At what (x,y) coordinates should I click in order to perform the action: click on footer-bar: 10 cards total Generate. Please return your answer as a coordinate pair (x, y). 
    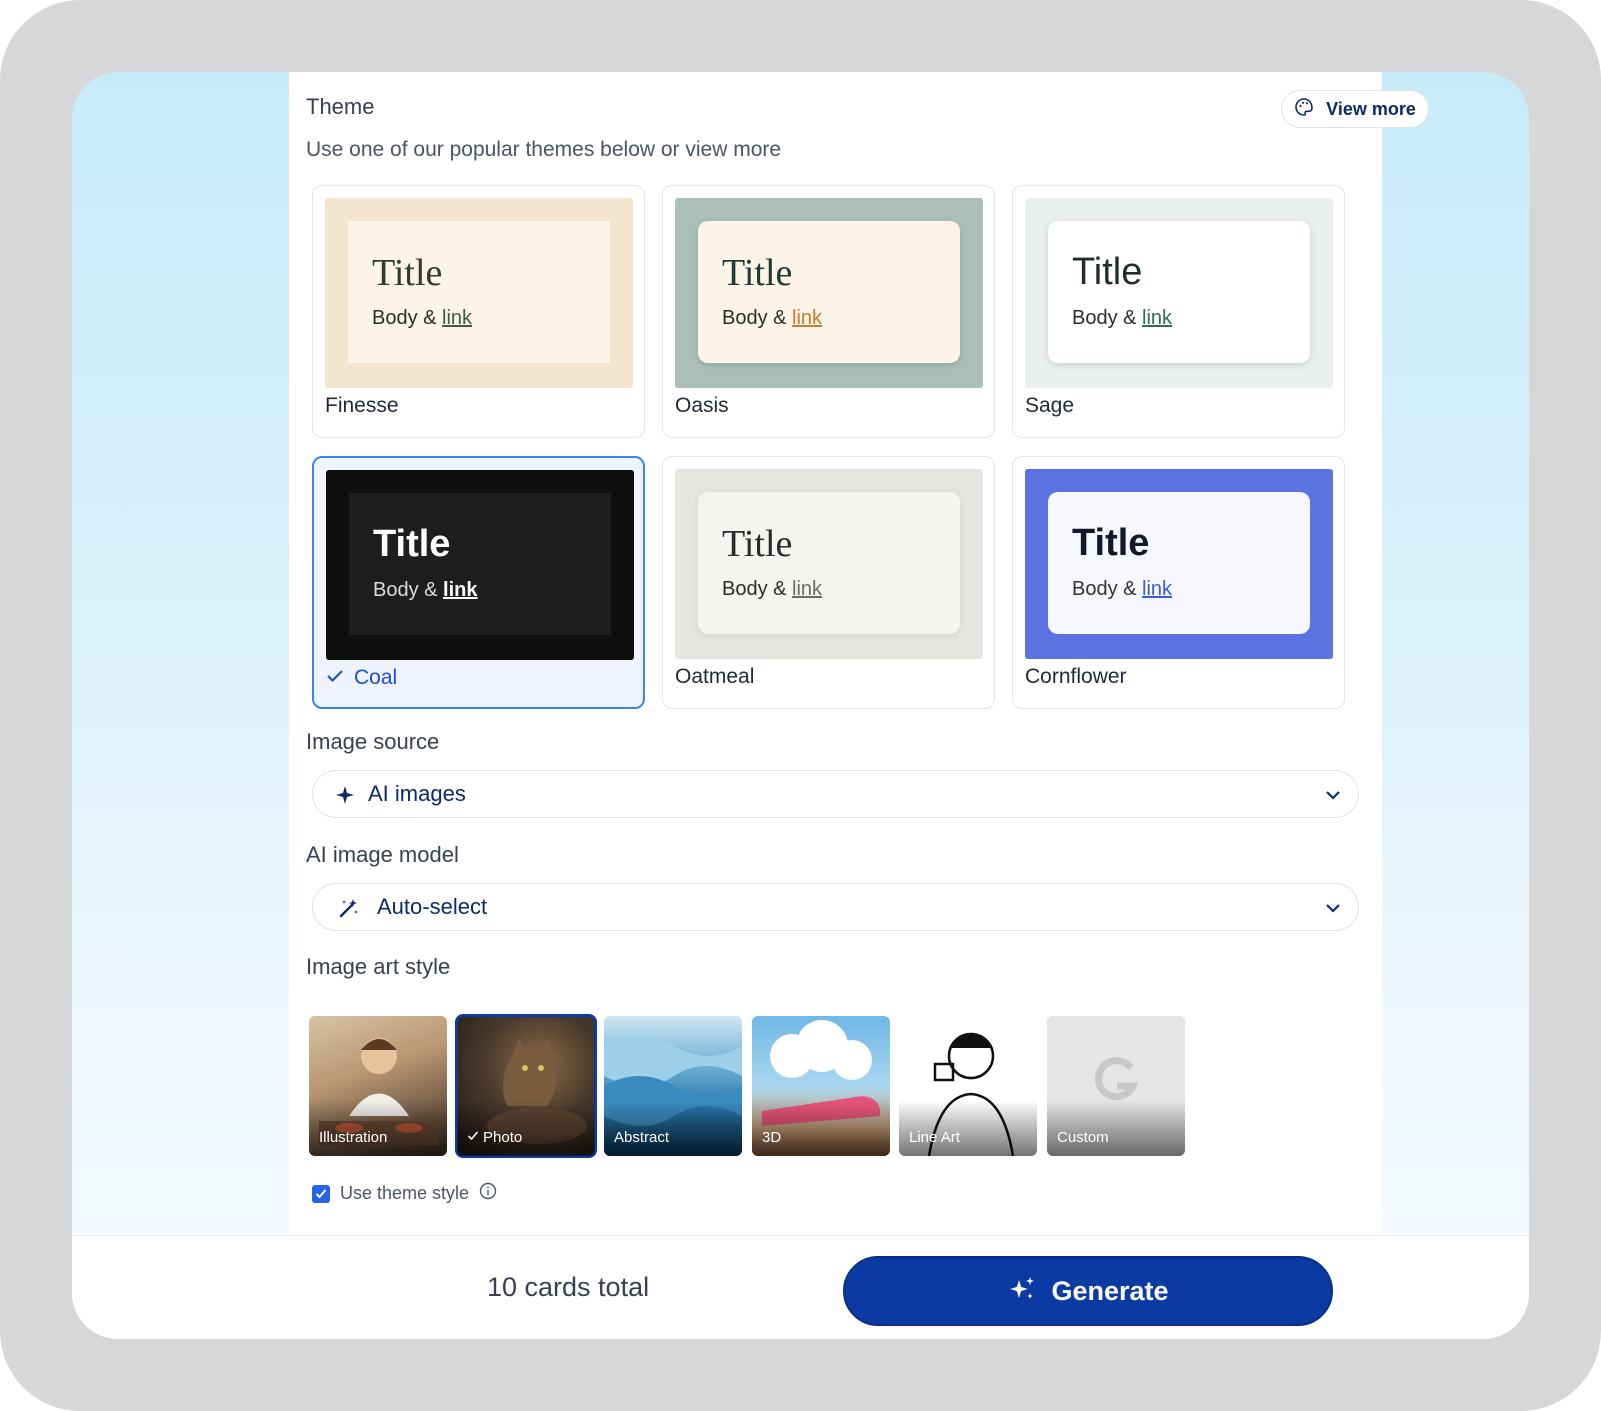
    Looking at the image, I should click on (800, 1287).